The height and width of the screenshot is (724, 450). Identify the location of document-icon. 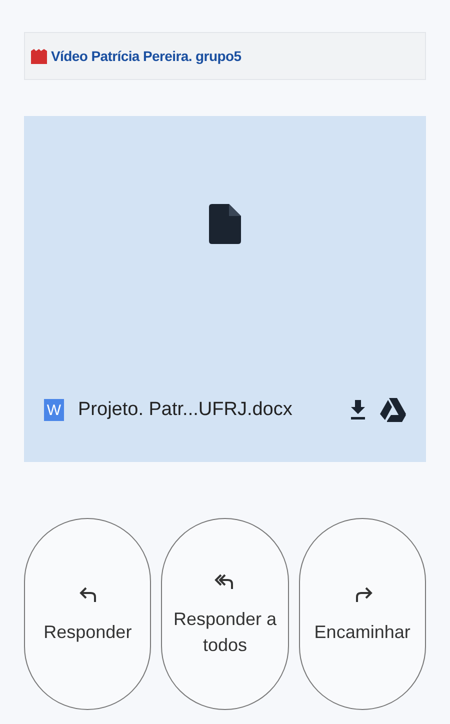
(225, 224).